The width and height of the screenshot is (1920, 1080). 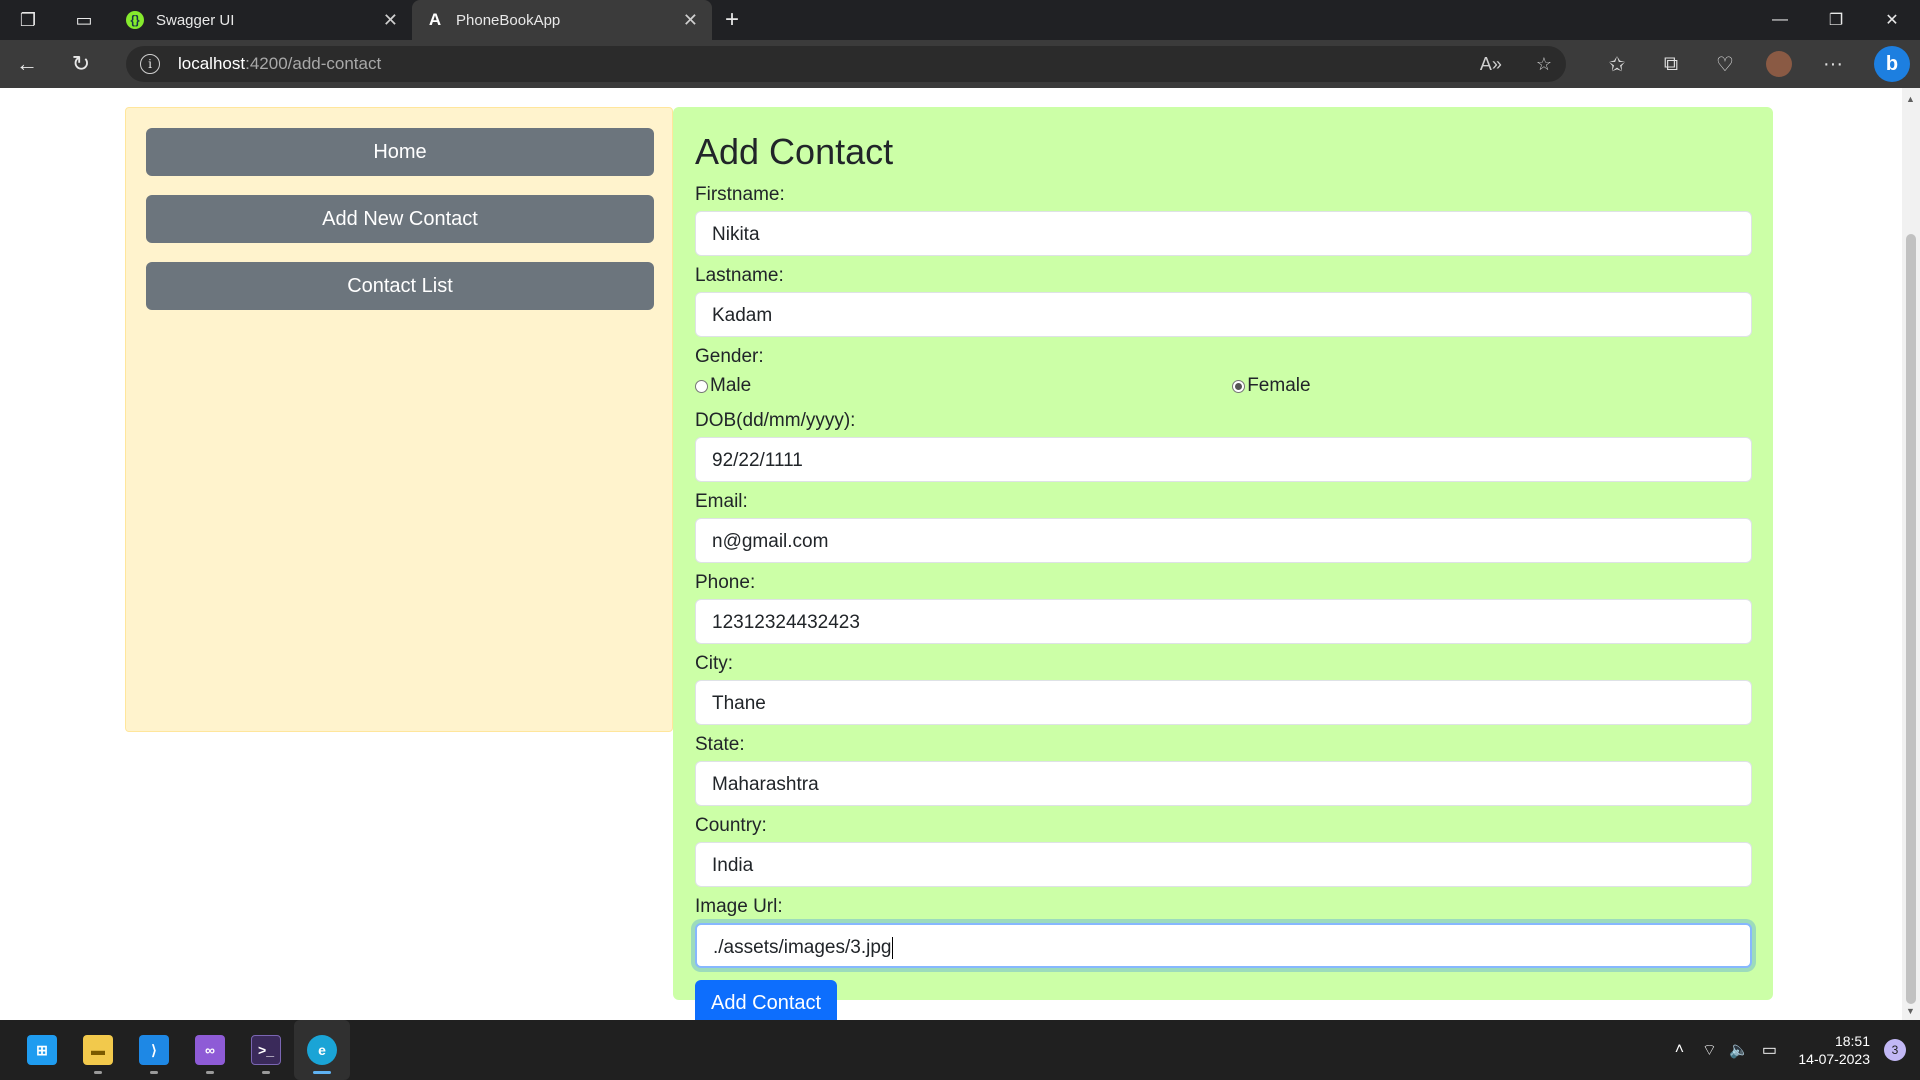 What do you see at coordinates (1223, 314) in the screenshot?
I see `lastname-field: Kadam` at bounding box center [1223, 314].